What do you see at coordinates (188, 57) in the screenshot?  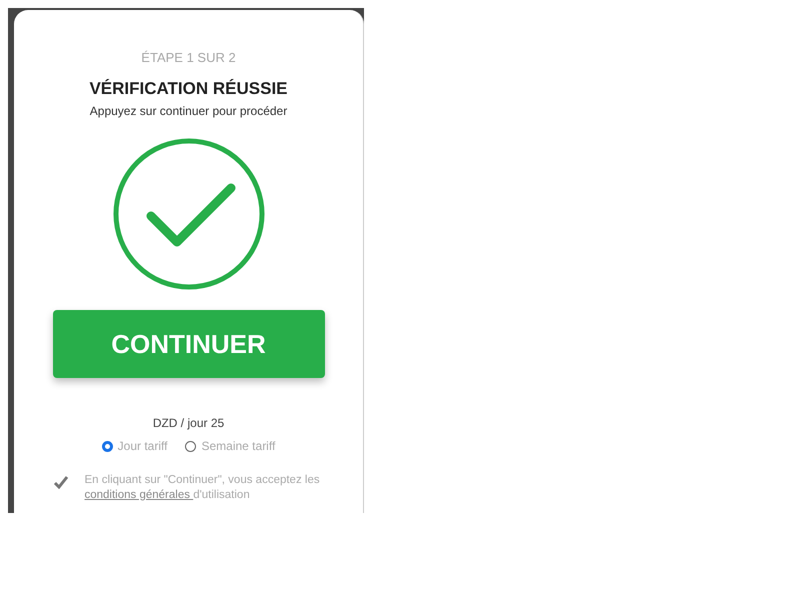 I see `step-label: ÉTAPE 1 SUR 2` at bounding box center [188, 57].